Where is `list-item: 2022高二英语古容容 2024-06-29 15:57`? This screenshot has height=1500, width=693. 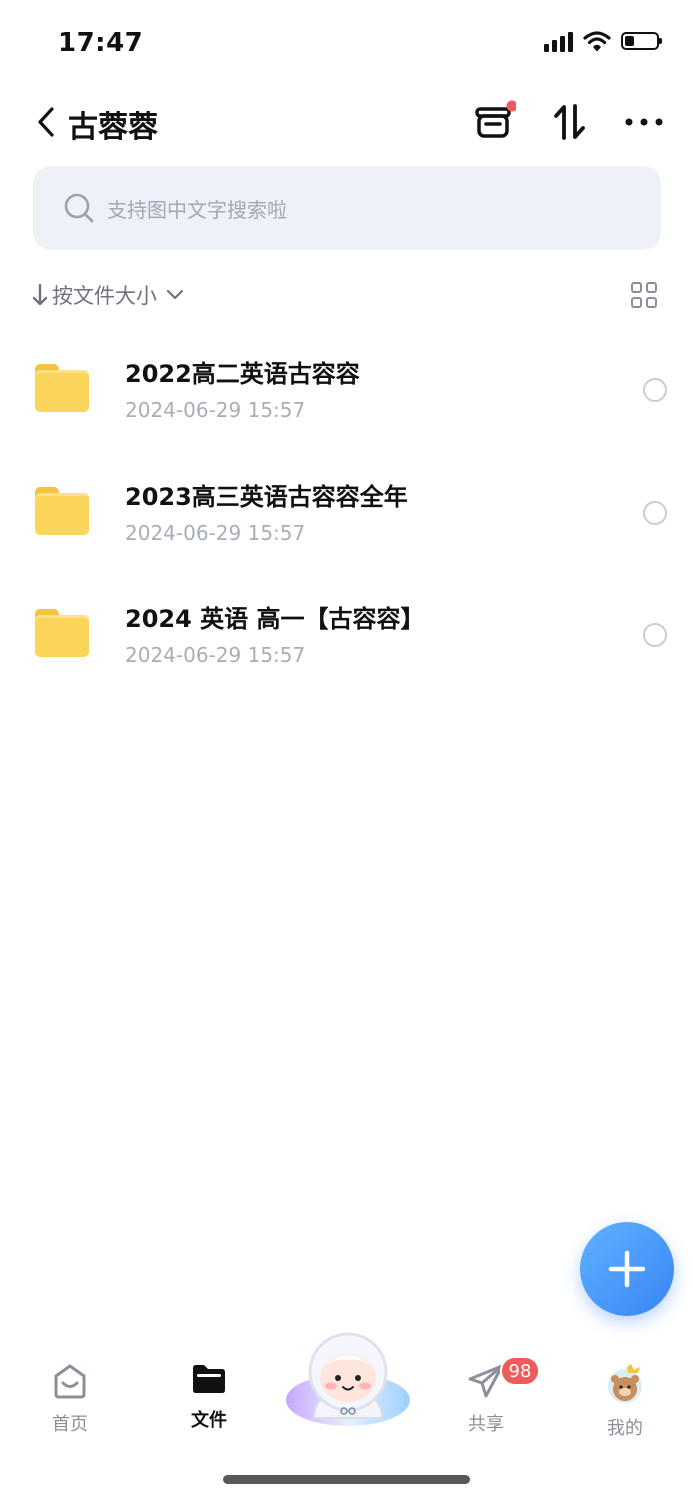 list-item: 2022高二英语古容容 2024-06-29 15:57 is located at coordinates (346, 389).